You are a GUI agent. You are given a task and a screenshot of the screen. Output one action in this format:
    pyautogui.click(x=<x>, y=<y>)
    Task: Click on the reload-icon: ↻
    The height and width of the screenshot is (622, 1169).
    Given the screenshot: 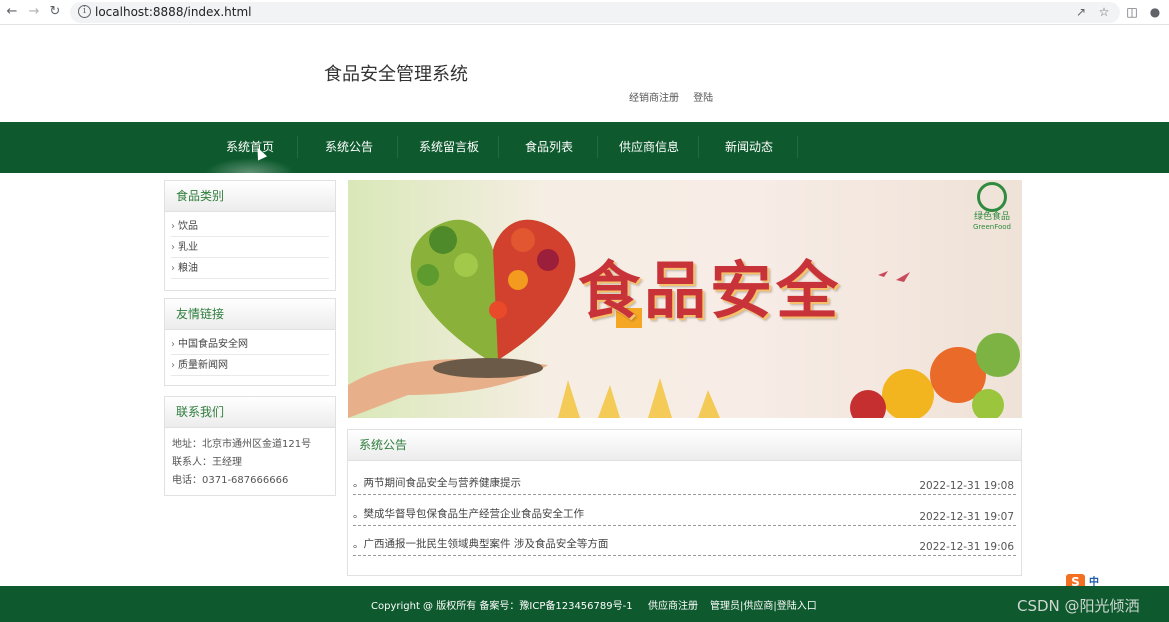 What is the action you would take?
    pyautogui.click(x=55, y=12)
    